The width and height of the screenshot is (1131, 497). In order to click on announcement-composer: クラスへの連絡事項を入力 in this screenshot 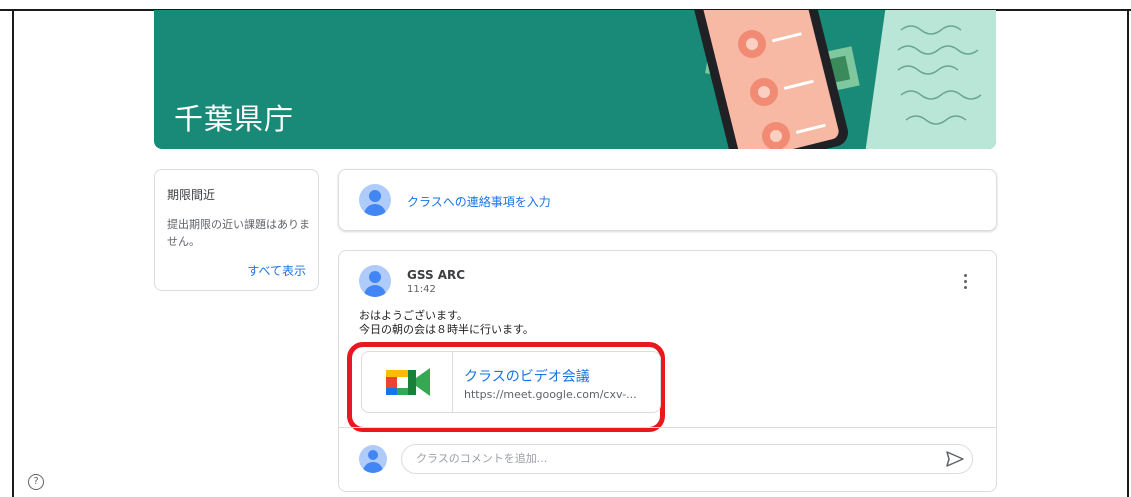, I will do `click(667, 200)`.